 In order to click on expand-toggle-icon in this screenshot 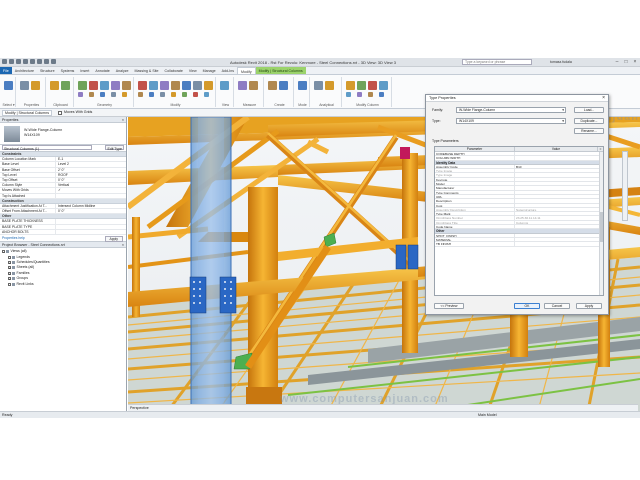, I will do `click(9, 284)`.